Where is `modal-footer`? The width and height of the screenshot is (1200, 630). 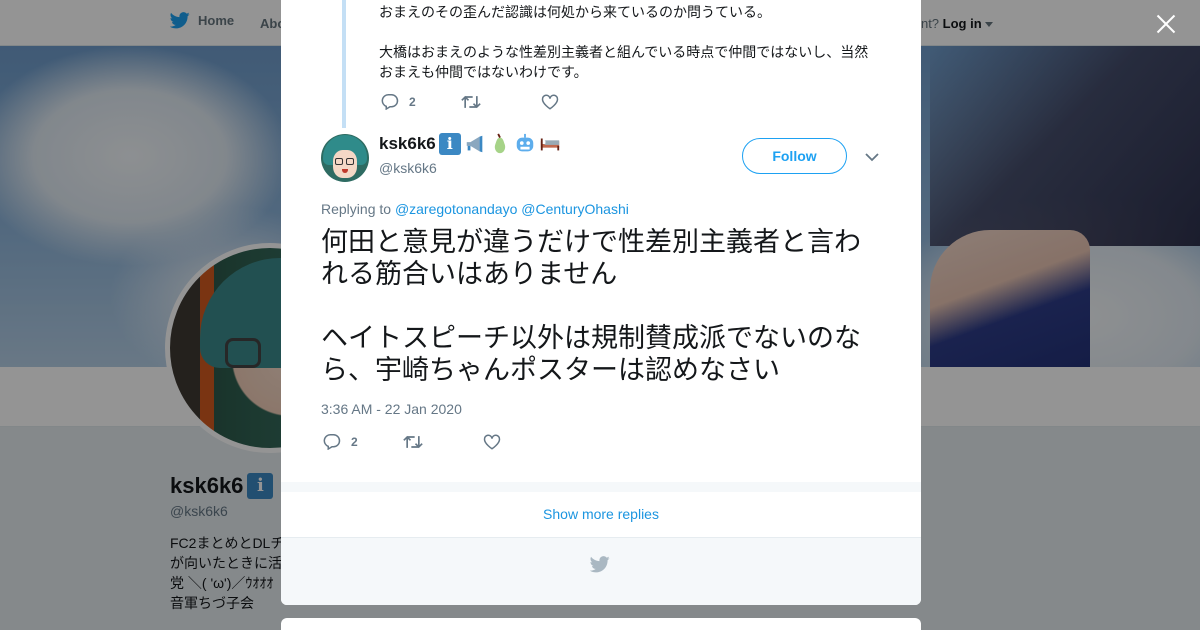 modal-footer is located at coordinates (601, 571).